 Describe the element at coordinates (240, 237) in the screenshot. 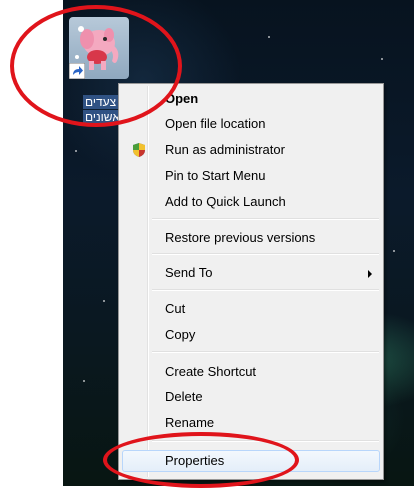

I see `menu-item-label: Restore previous versions` at that location.